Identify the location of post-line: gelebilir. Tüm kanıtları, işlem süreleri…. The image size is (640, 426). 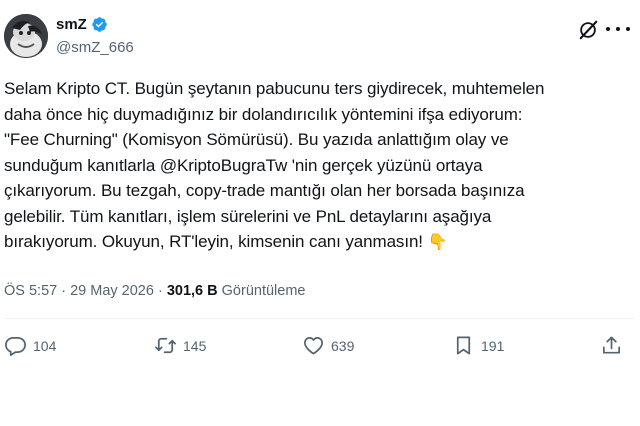
(248, 216).